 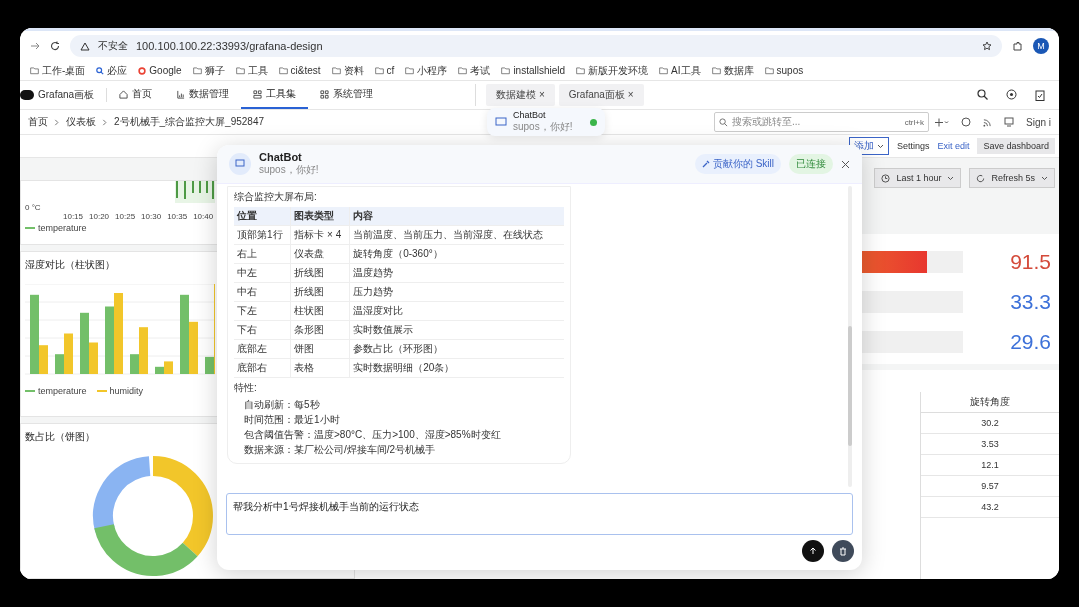 What do you see at coordinates (320, 273) in the screenshot?
I see `table-cell: 折线图` at bounding box center [320, 273].